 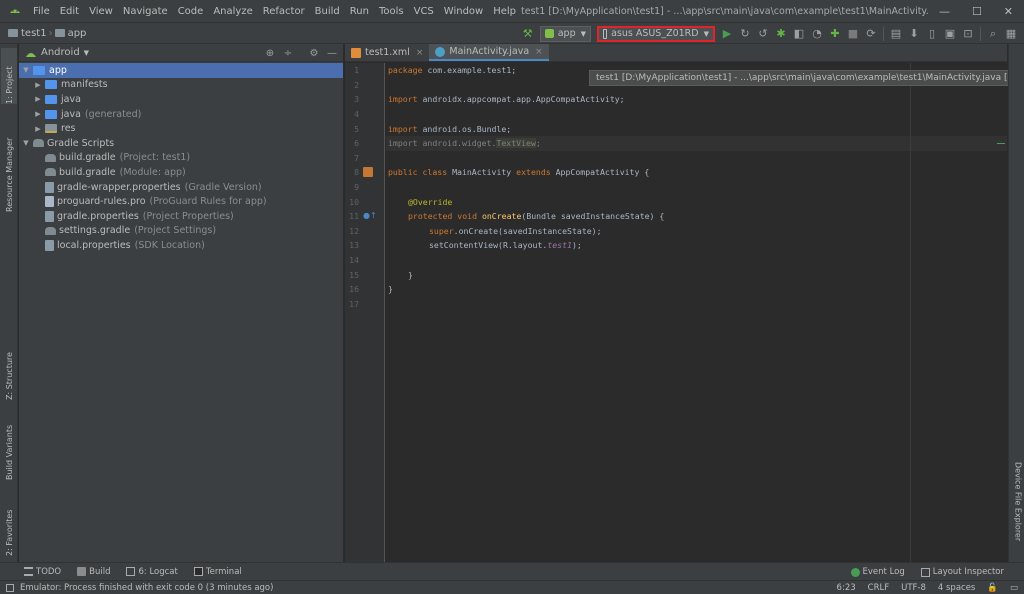 What do you see at coordinates (232, 11) in the screenshot?
I see `menu-analyze: Analyze` at bounding box center [232, 11].